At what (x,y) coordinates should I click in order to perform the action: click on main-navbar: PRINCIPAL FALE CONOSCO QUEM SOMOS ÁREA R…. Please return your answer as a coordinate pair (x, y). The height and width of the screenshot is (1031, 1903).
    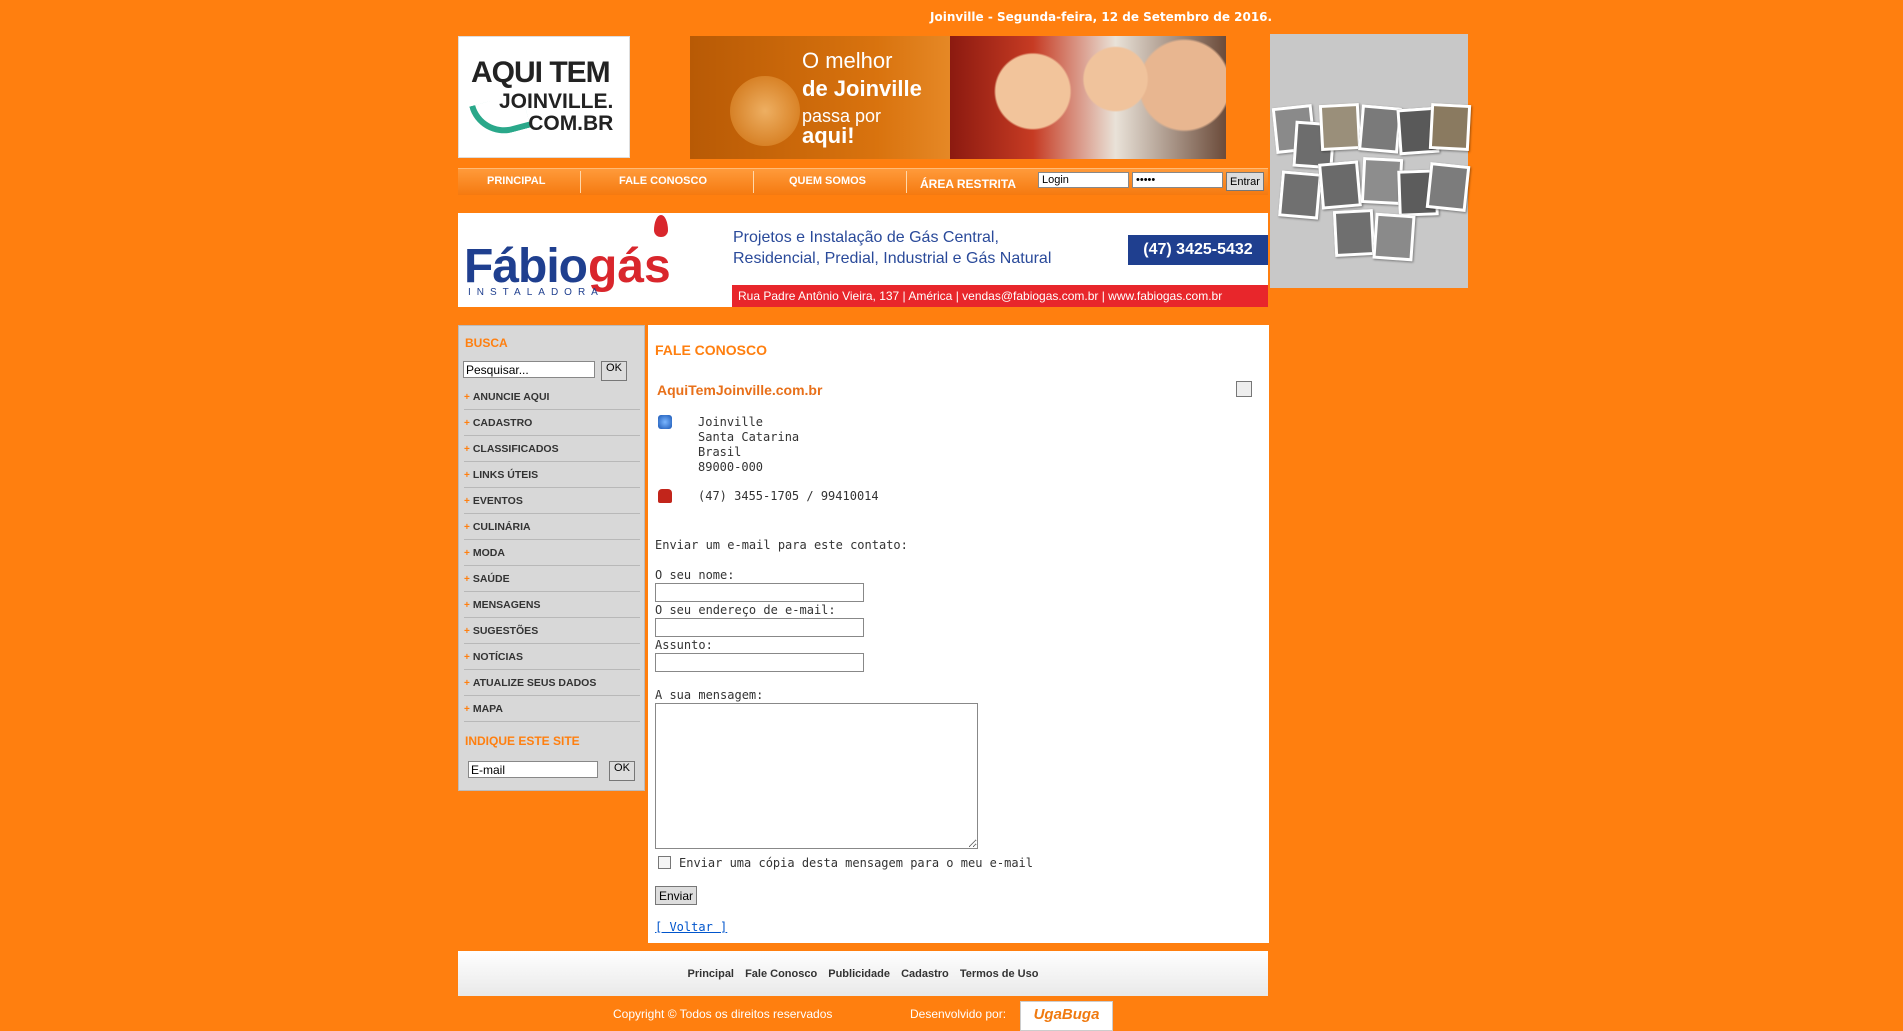
    Looking at the image, I should click on (863, 181).